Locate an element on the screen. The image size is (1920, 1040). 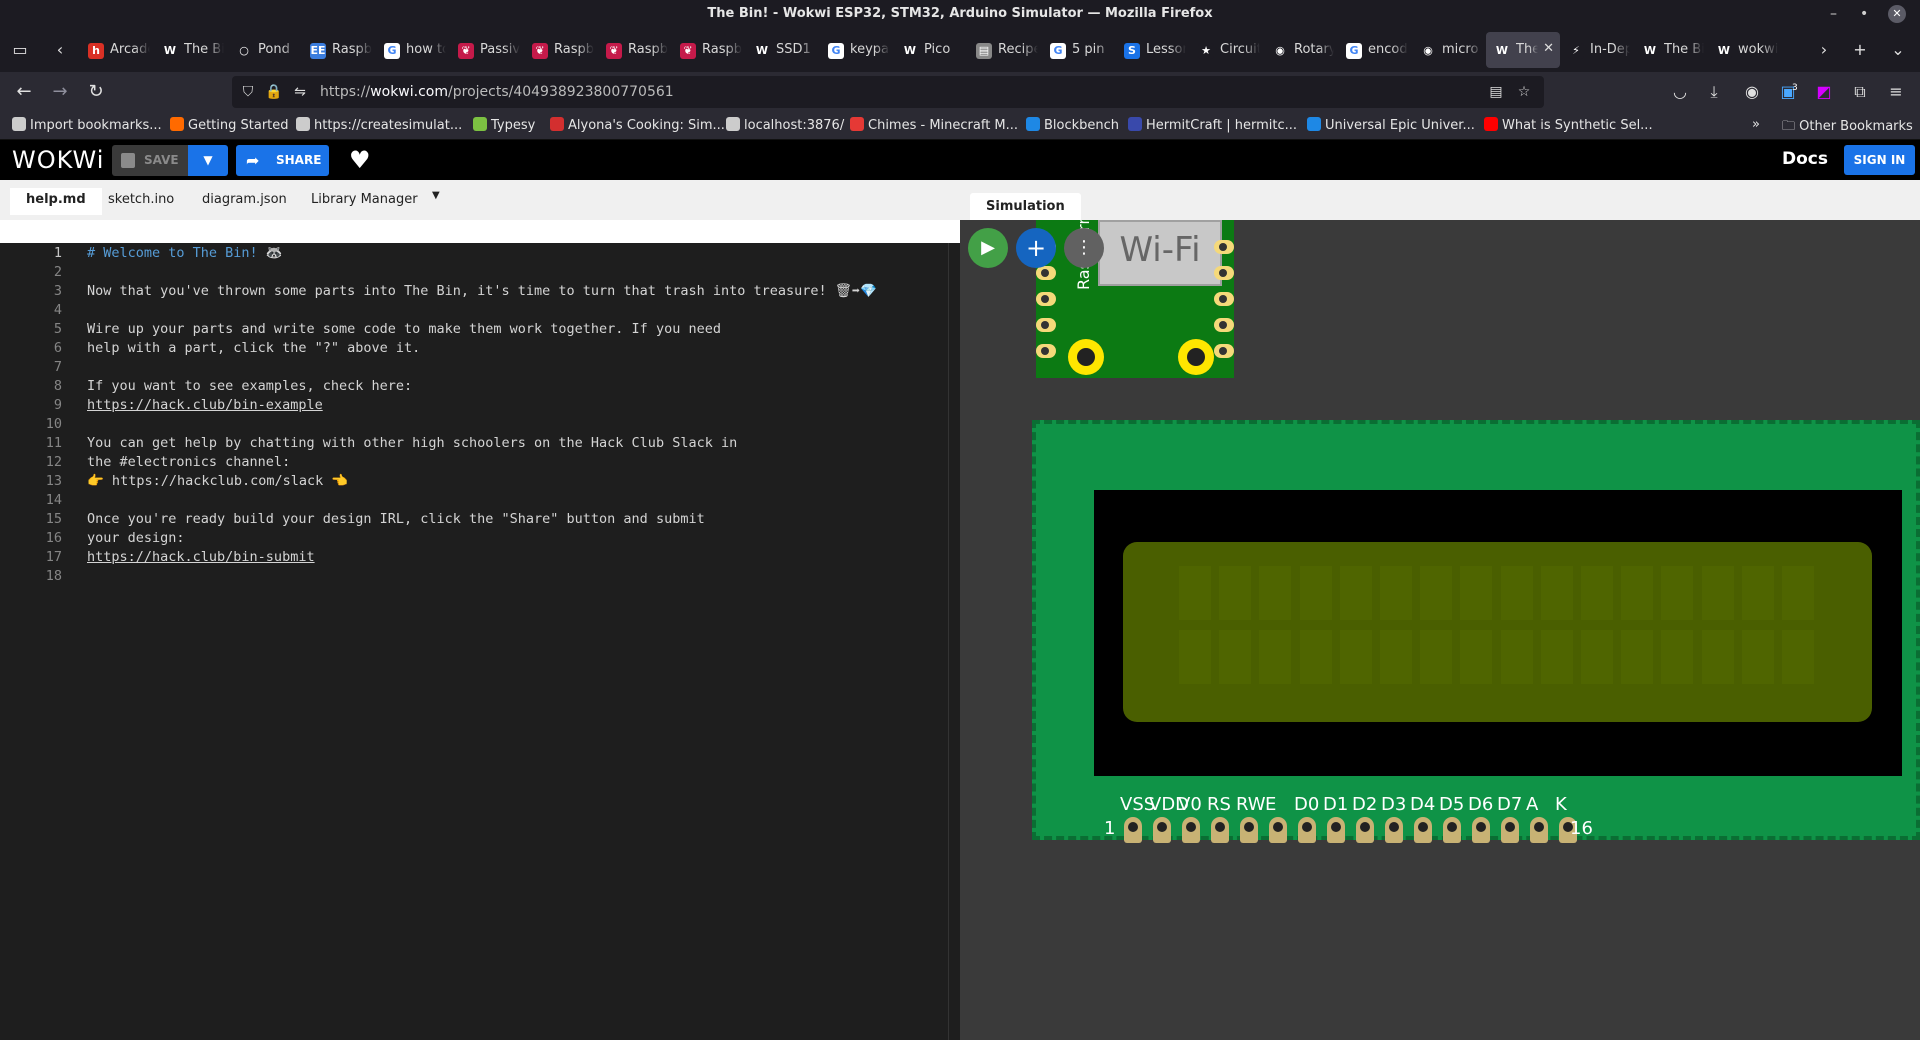
bookmark-item: Getting Started is located at coordinates (229, 125).